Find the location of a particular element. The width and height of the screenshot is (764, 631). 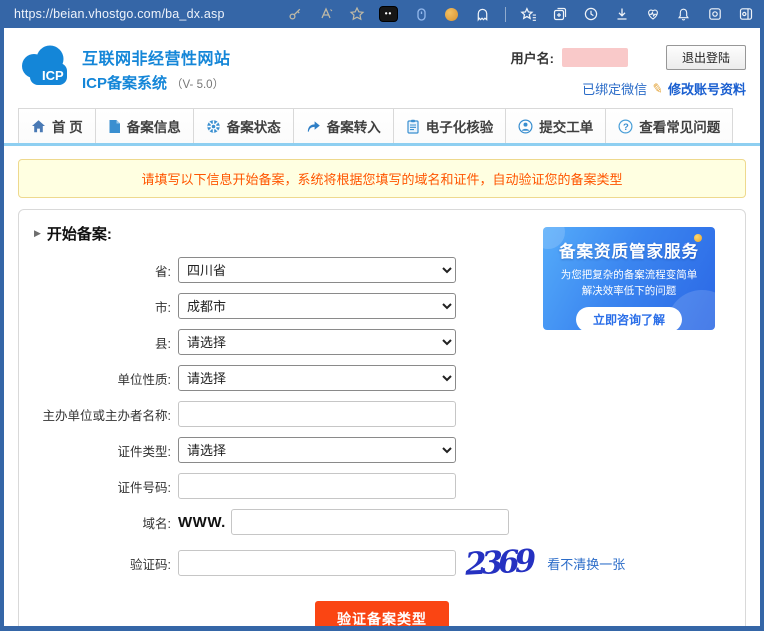

cookie-extension-icon is located at coordinates (451, 14).